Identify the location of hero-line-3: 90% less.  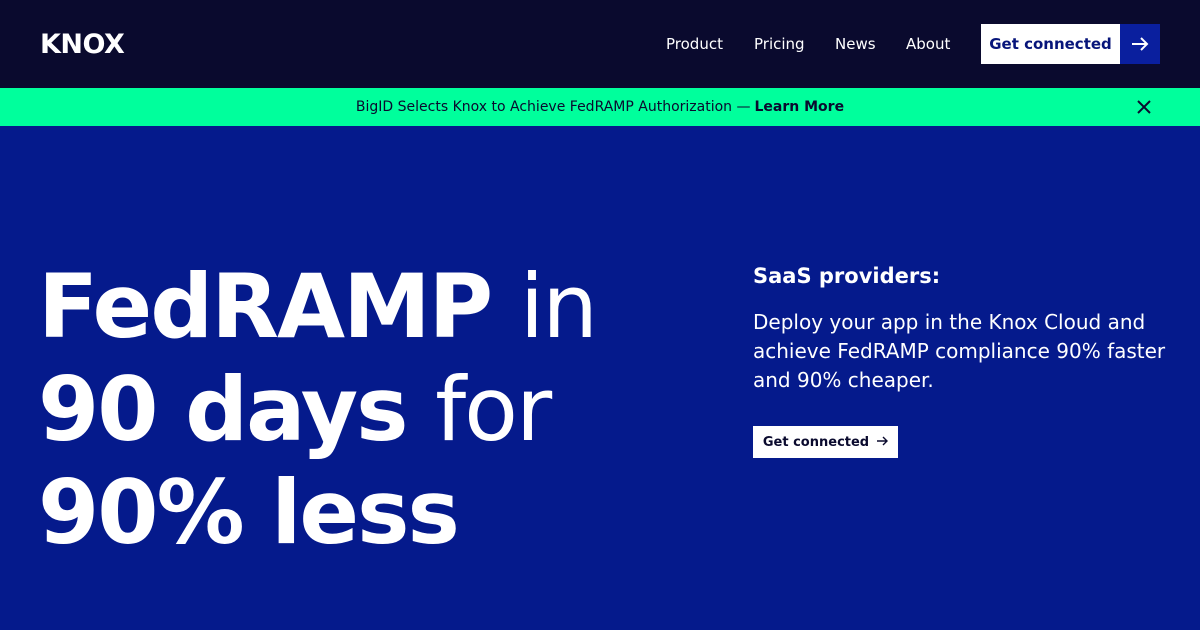
(358, 512).